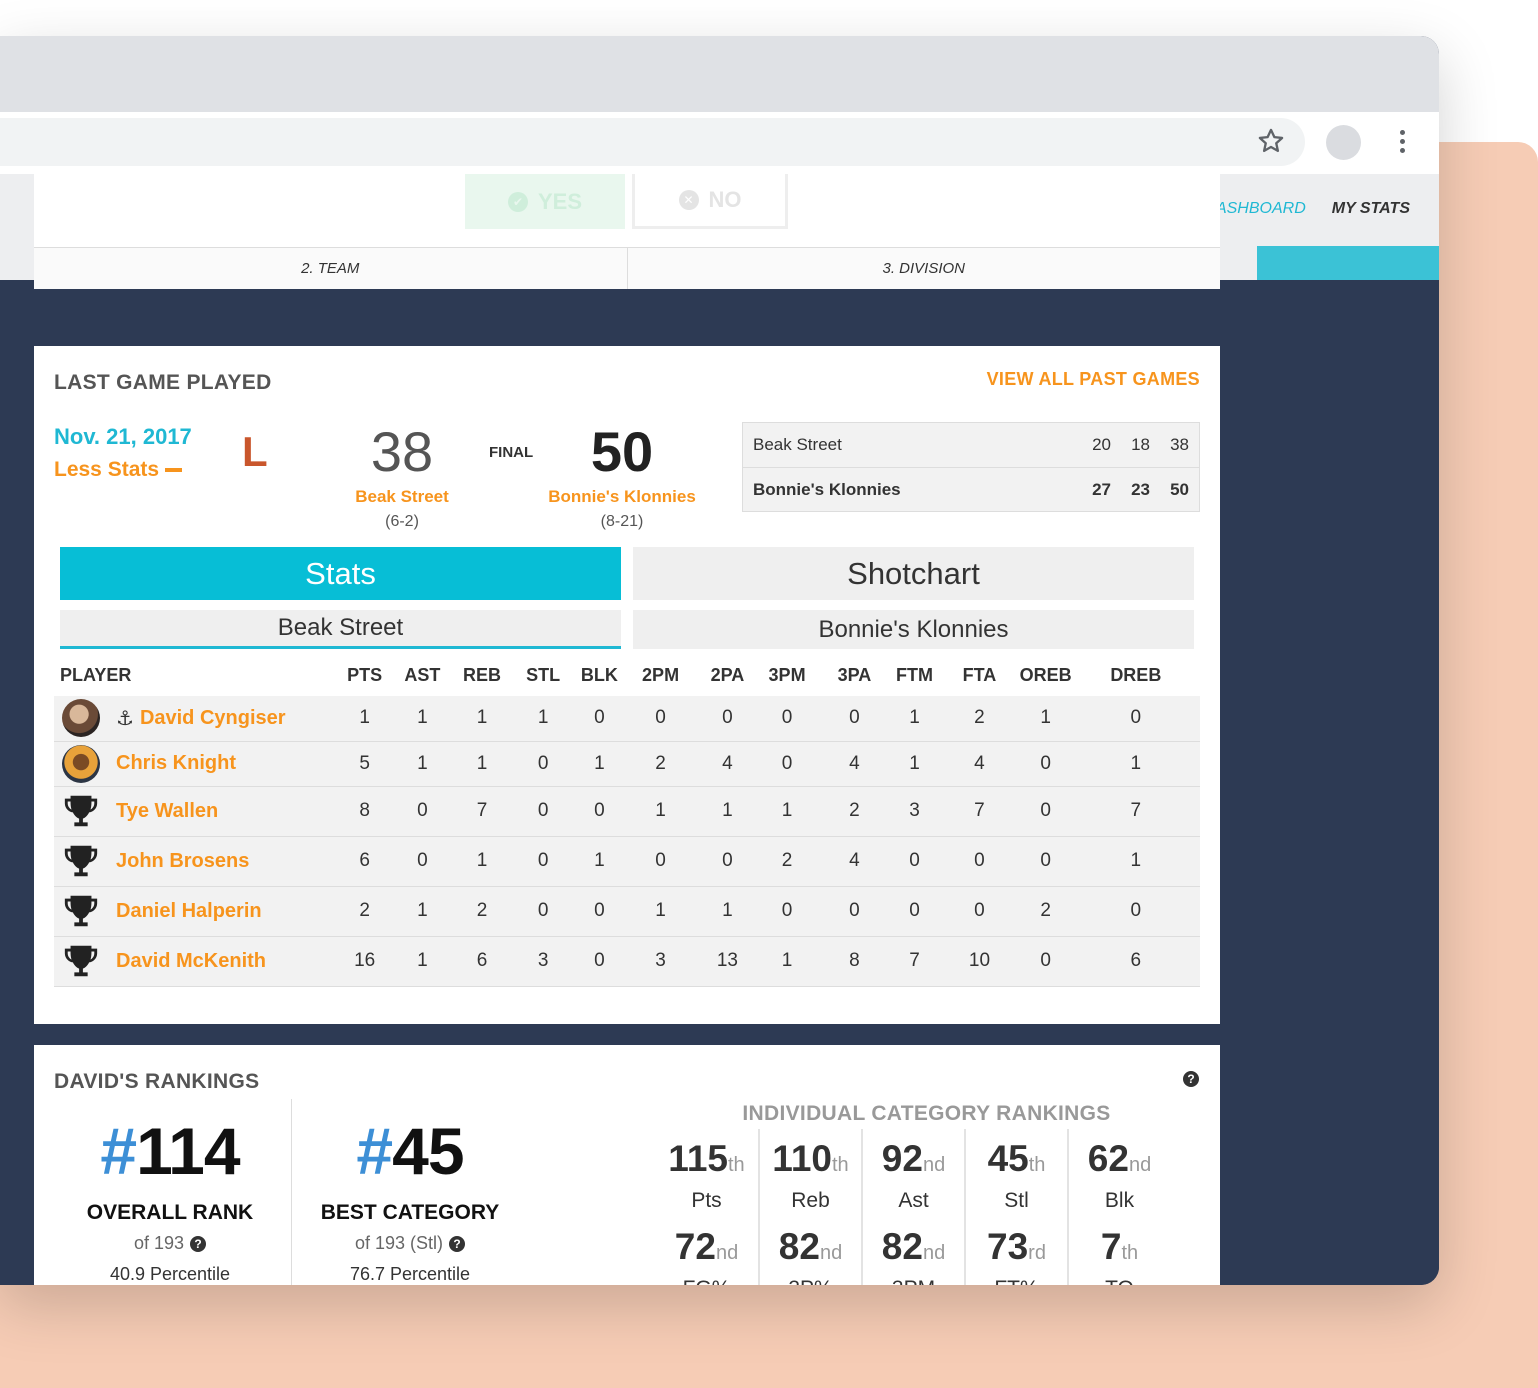  I want to click on player-name-link: ⚓ David Cyngiser, so click(201, 718).